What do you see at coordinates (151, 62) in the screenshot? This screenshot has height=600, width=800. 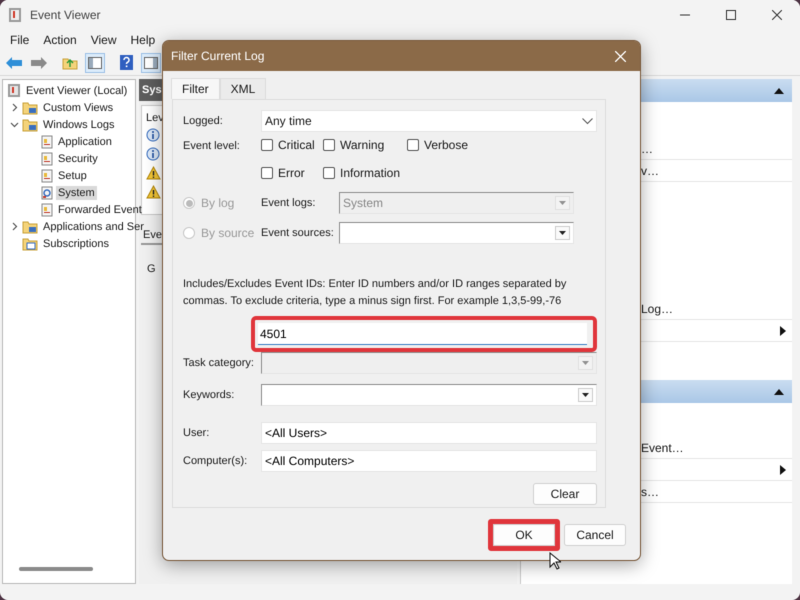 I see `action-pane-button` at bounding box center [151, 62].